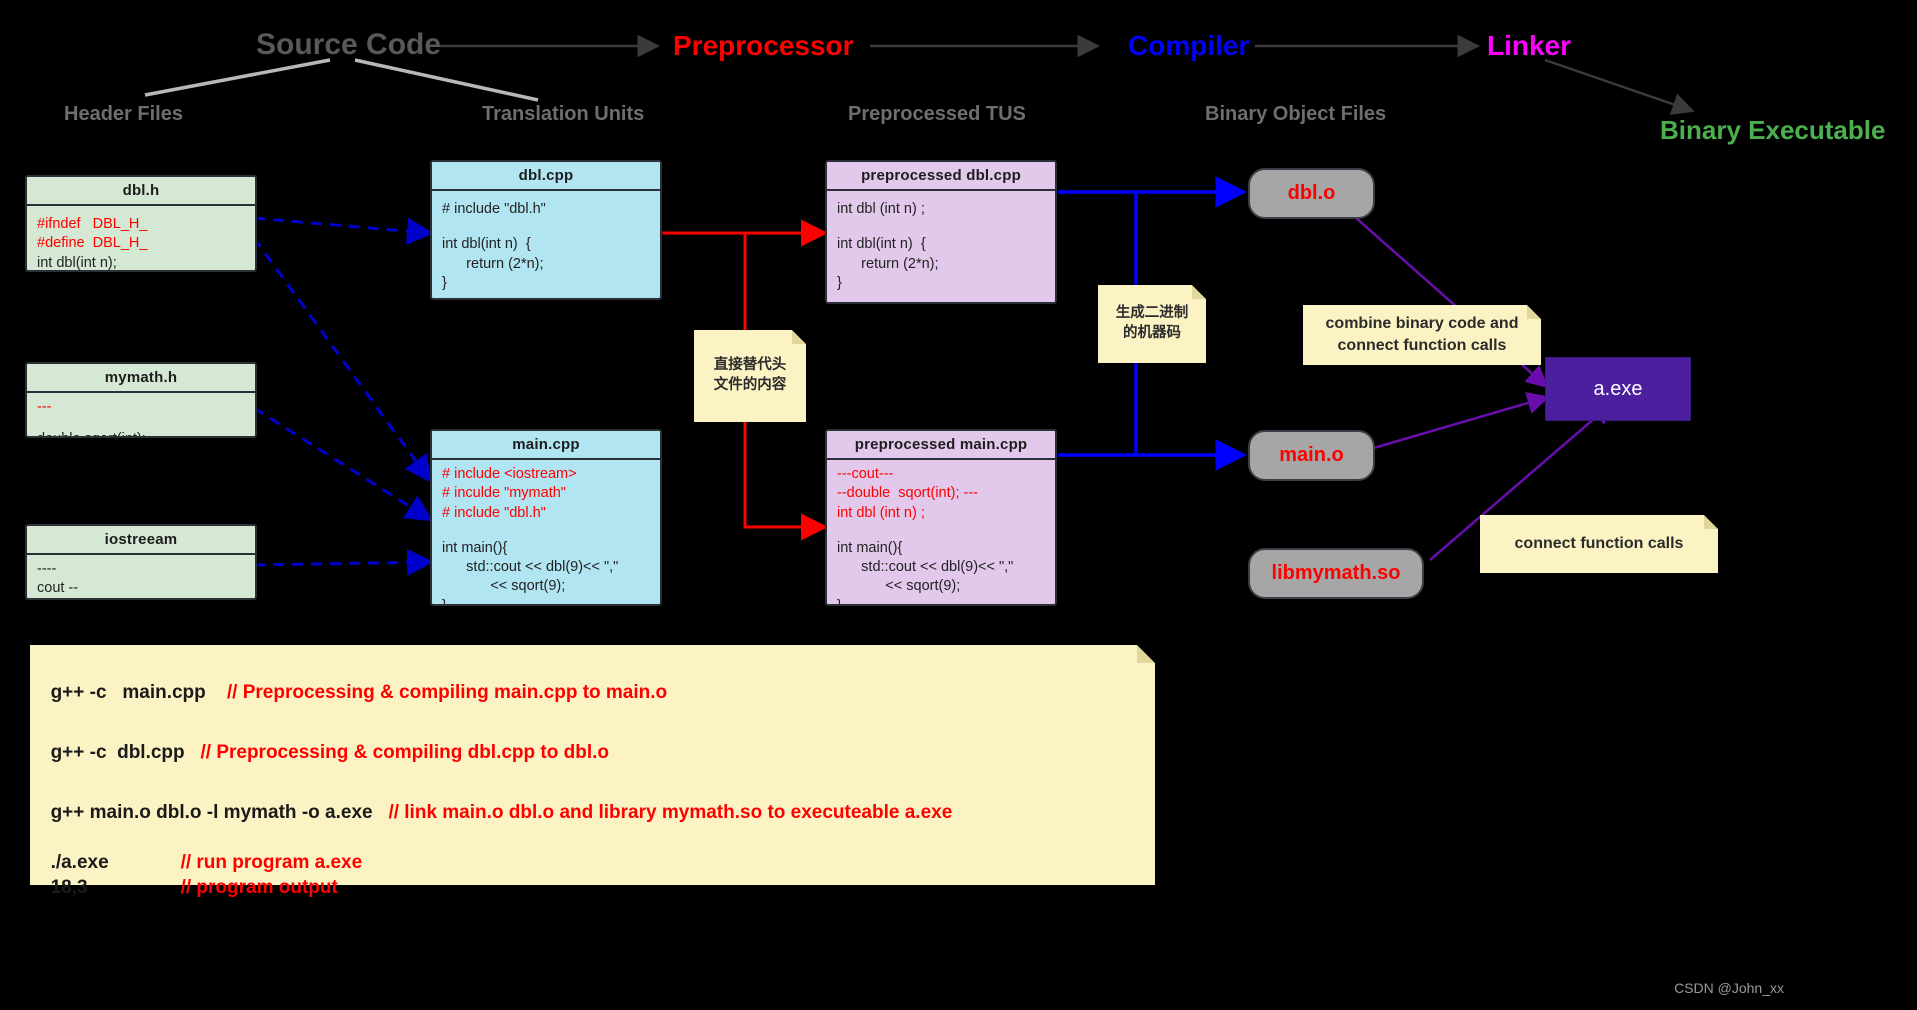 This screenshot has height=1010, width=1917. I want to click on code-line: -------, so click(141, 599).